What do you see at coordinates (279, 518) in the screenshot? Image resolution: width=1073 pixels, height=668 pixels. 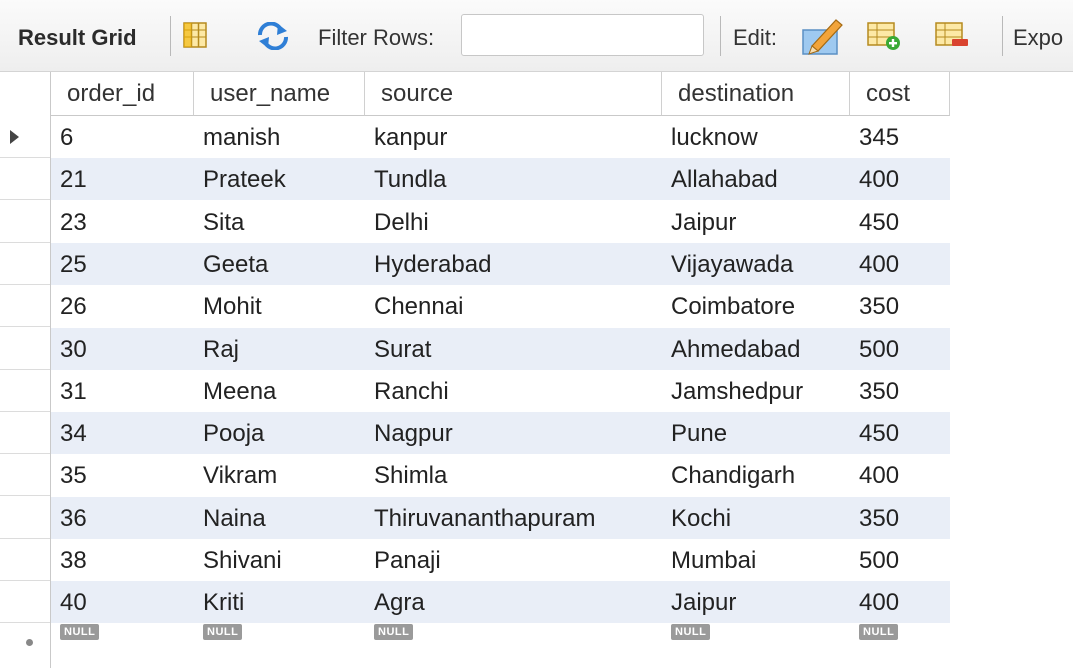 I see `cell-user-name: Naina` at bounding box center [279, 518].